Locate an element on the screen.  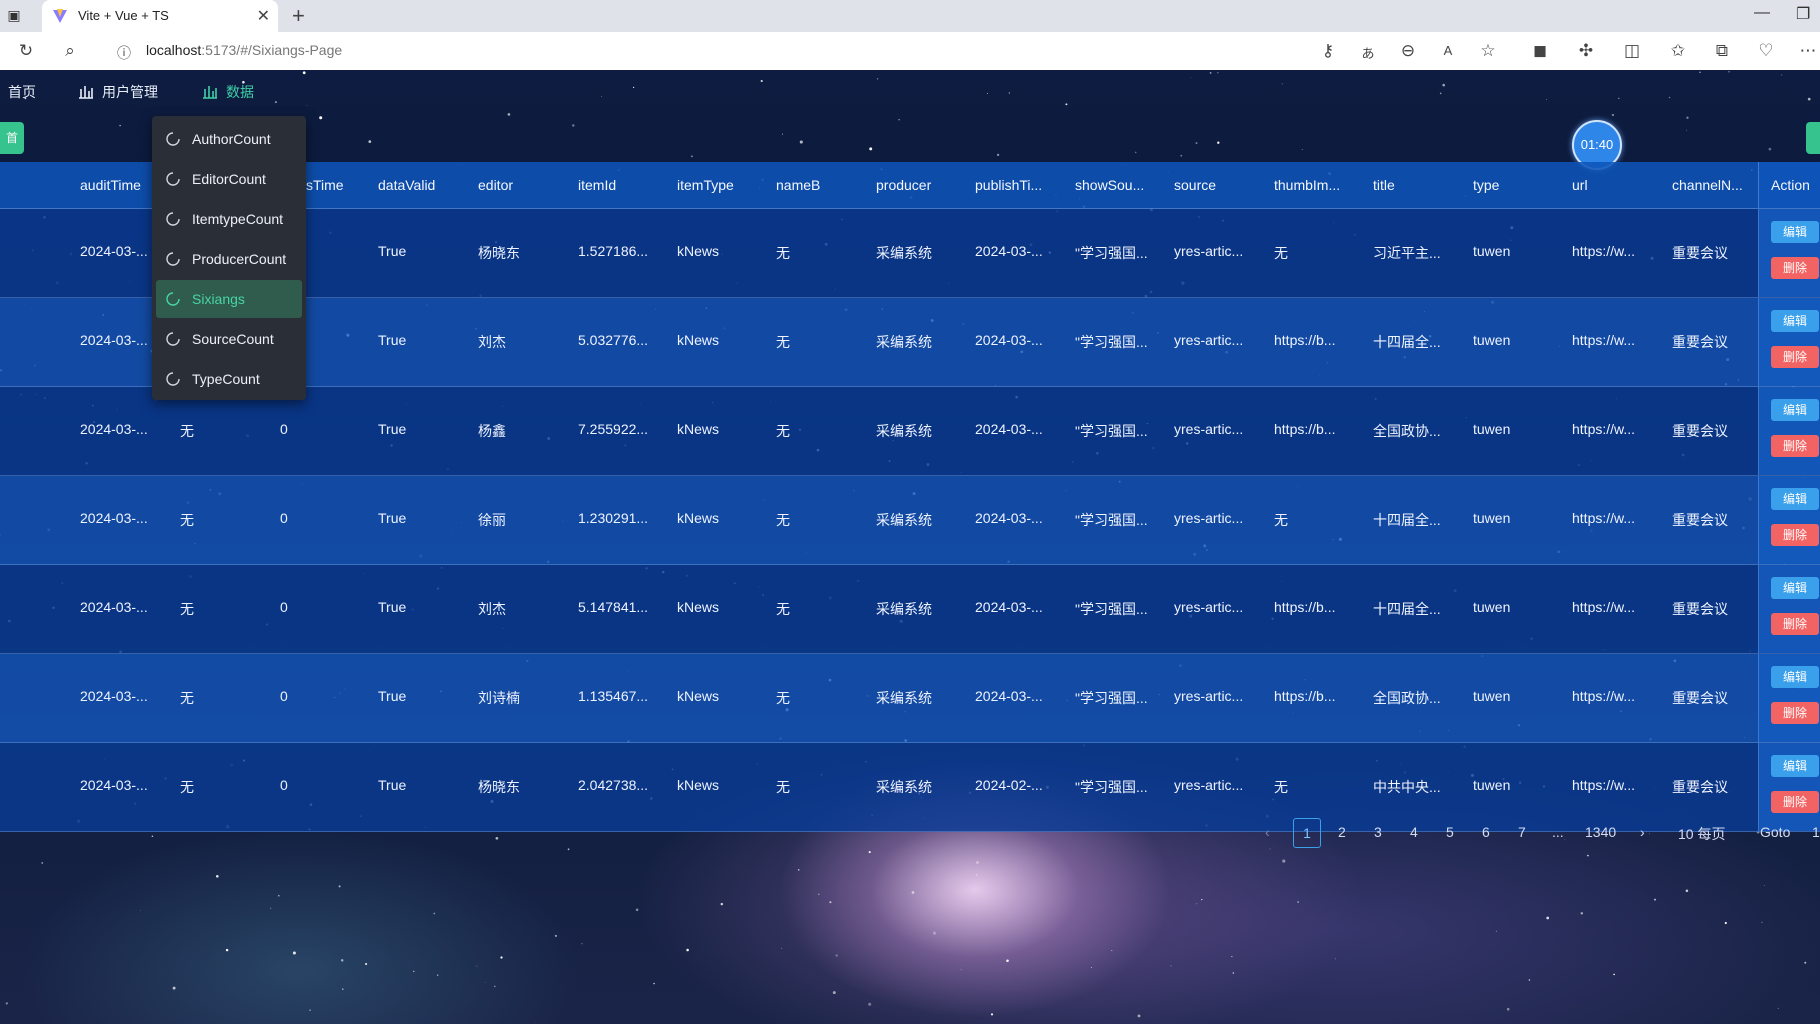
page-button-last: 1340 is located at coordinates (1600, 832).